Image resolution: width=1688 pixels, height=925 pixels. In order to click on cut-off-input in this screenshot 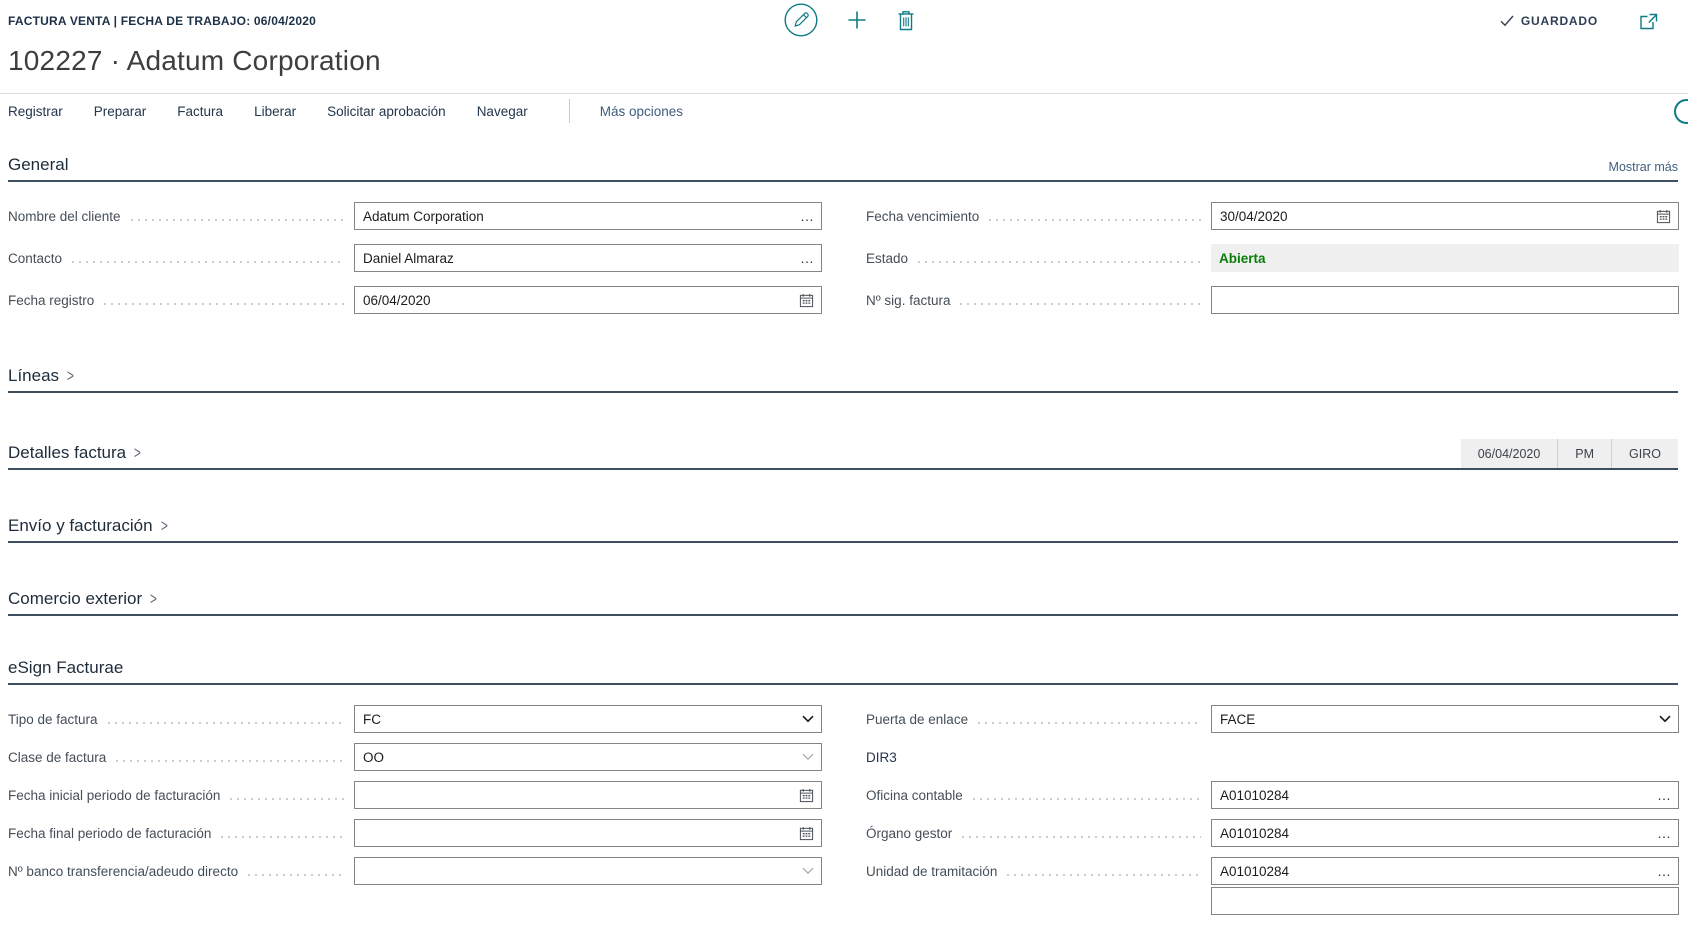, I will do `click(1445, 901)`.